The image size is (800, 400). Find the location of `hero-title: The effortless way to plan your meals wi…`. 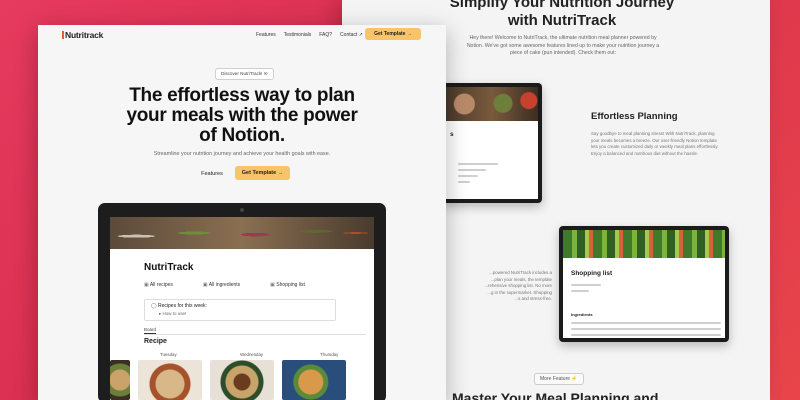

hero-title: The effortless way to plan your meals wi… is located at coordinates (242, 115).